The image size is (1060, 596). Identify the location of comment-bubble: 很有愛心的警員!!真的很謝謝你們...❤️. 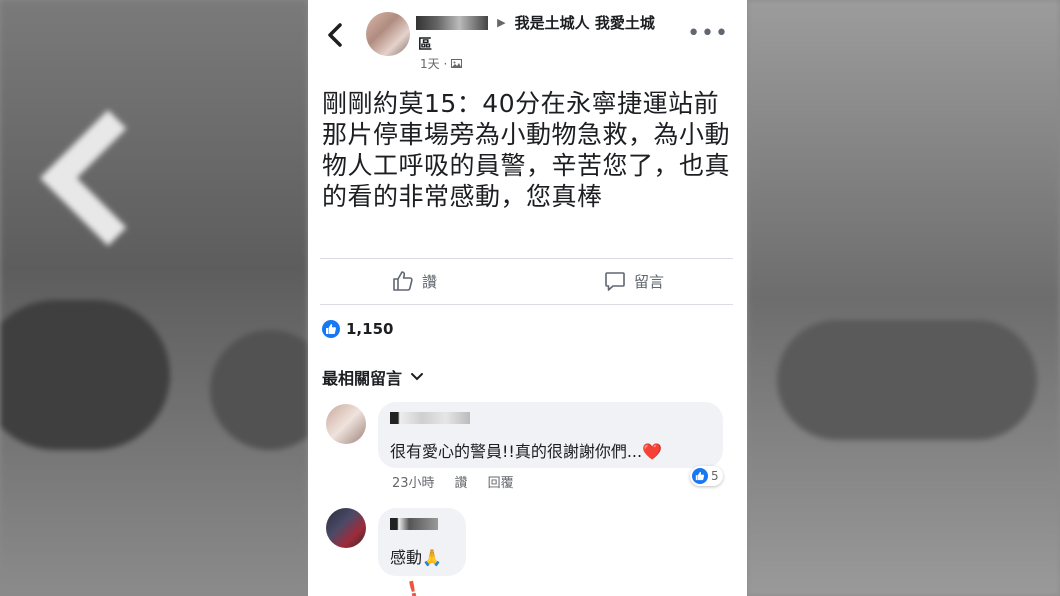
(550, 435).